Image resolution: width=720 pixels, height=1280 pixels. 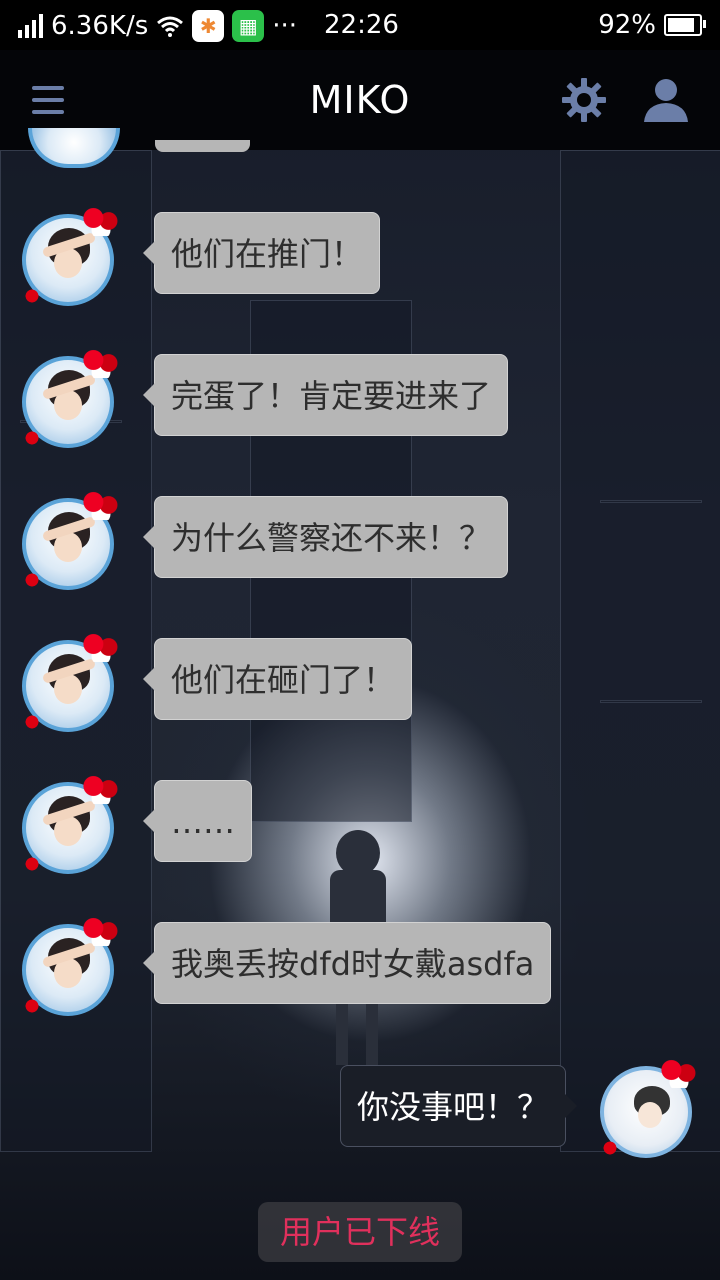 What do you see at coordinates (458, 1106) in the screenshot?
I see `message-bubble-outgoing: 你没事吧！？` at bounding box center [458, 1106].